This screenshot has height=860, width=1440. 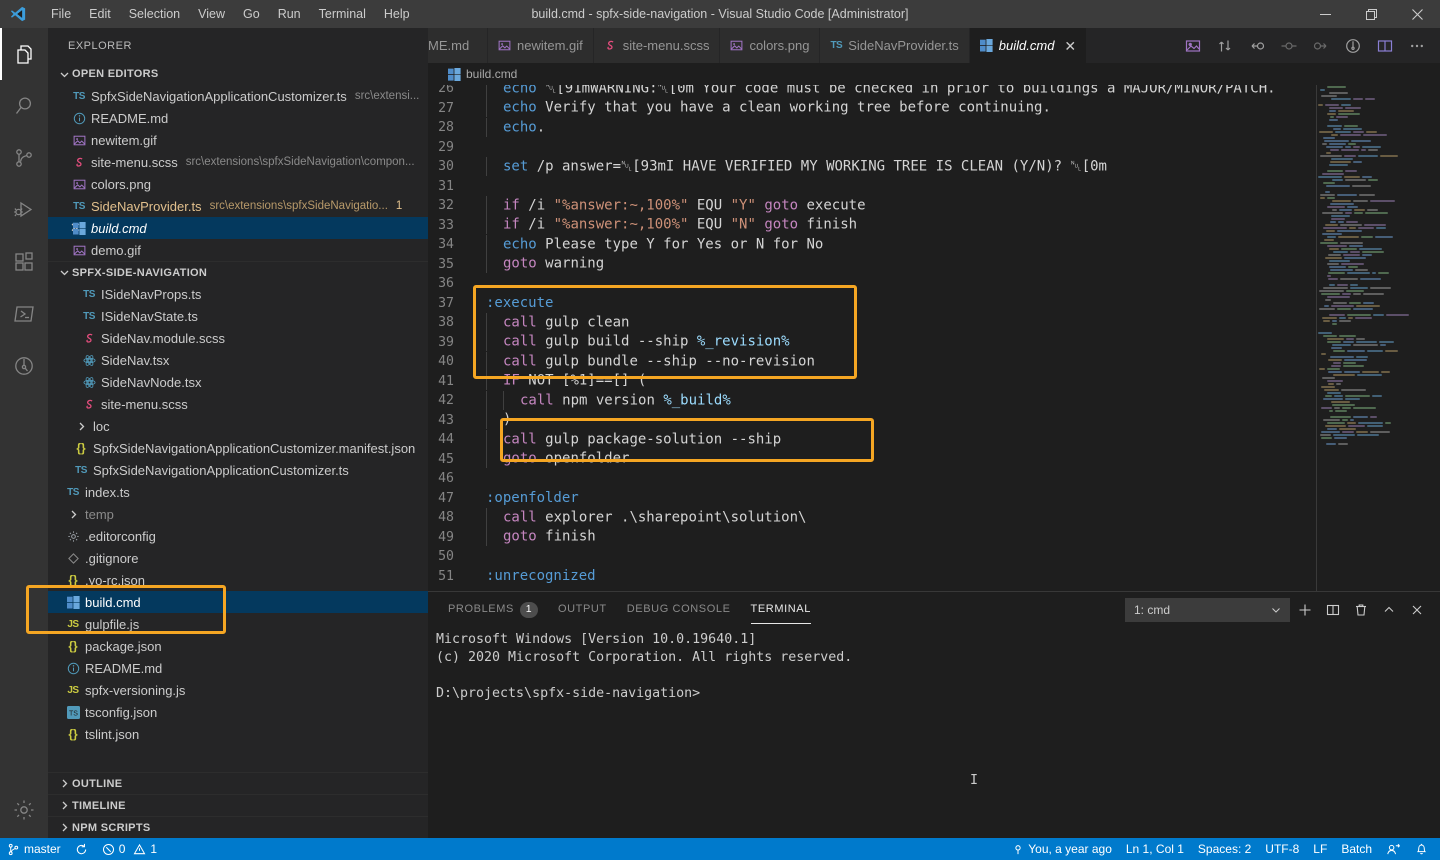 I want to click on minimize-button, so click(x=1325, y=14).